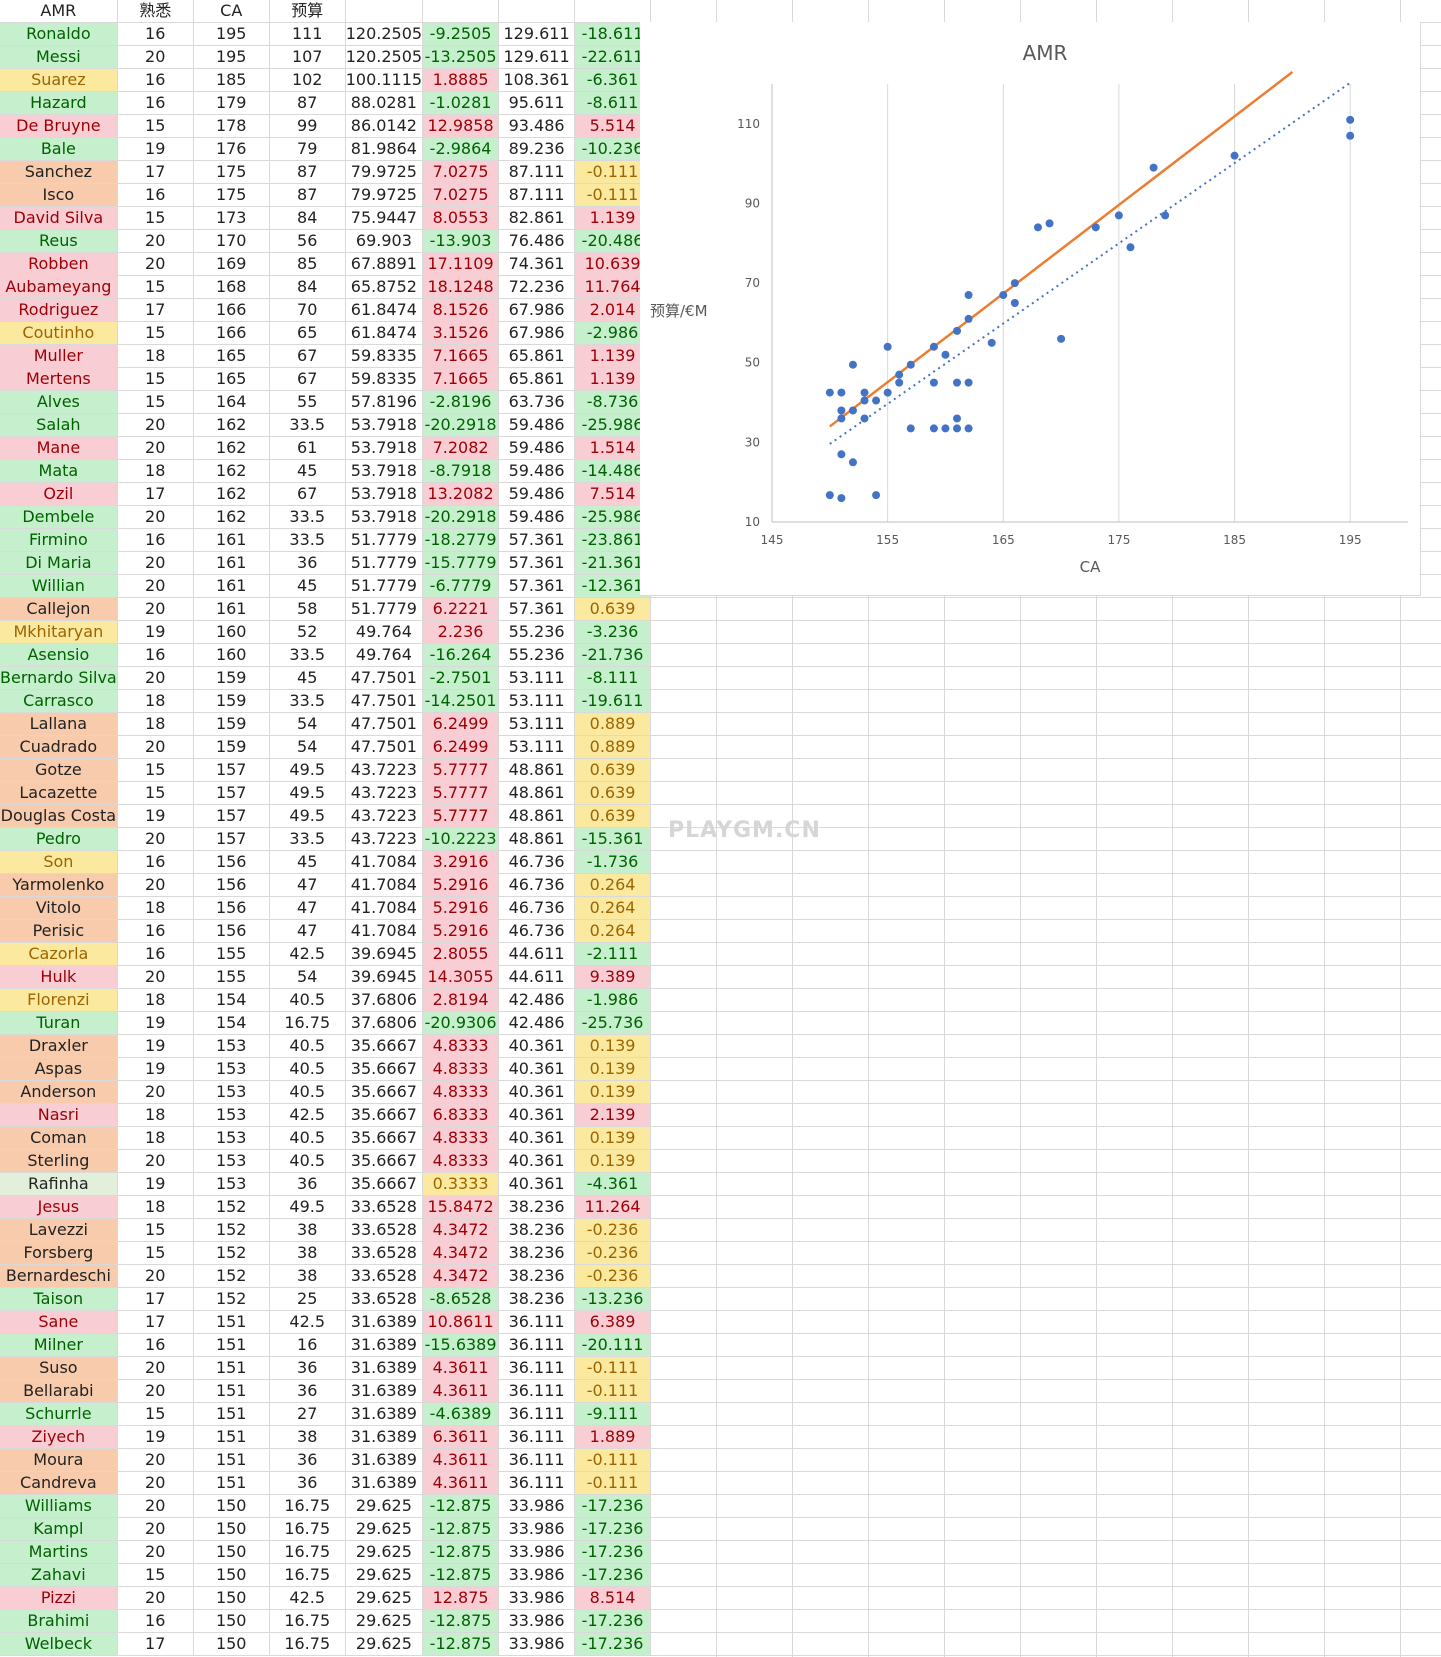 The width and height of the screenshot is (1441, 1657). I want to click on predicted-cell: 51.7779, so click(384, 609).